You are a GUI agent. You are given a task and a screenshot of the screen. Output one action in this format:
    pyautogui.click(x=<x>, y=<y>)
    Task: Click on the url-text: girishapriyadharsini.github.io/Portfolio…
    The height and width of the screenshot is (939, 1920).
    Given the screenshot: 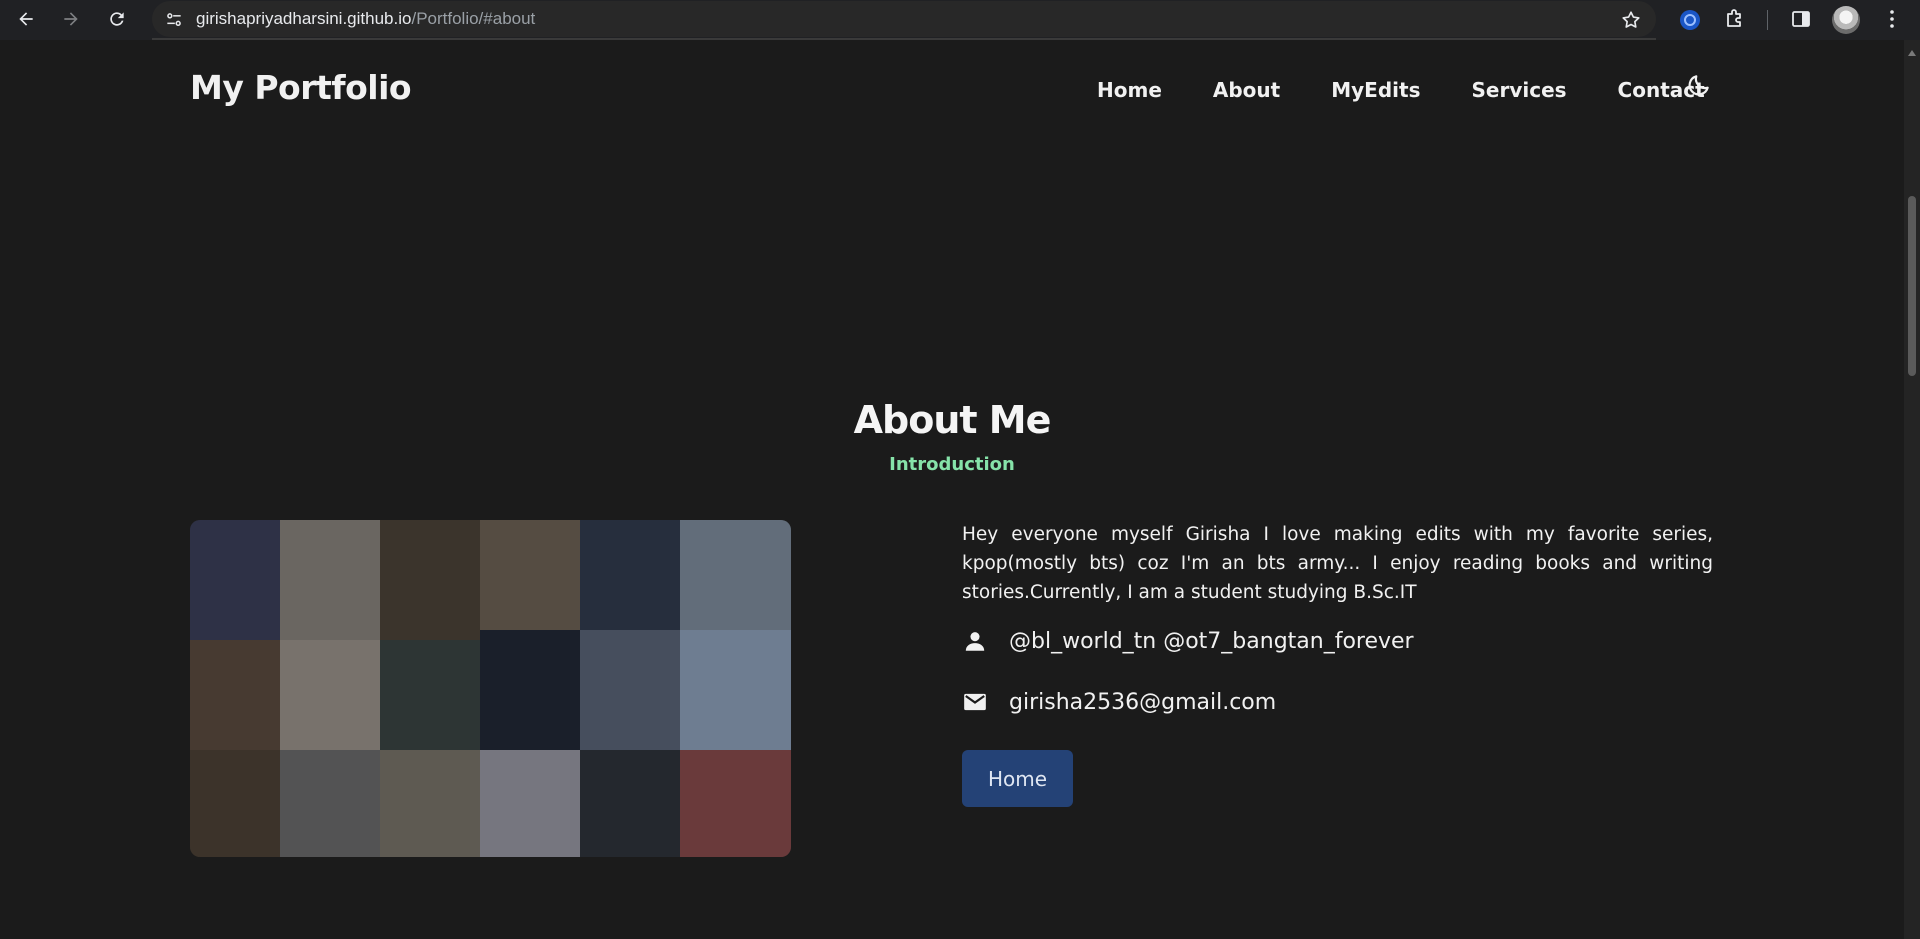 What is the action you would take?
    pyautogui.click(x=365, y=19)
    